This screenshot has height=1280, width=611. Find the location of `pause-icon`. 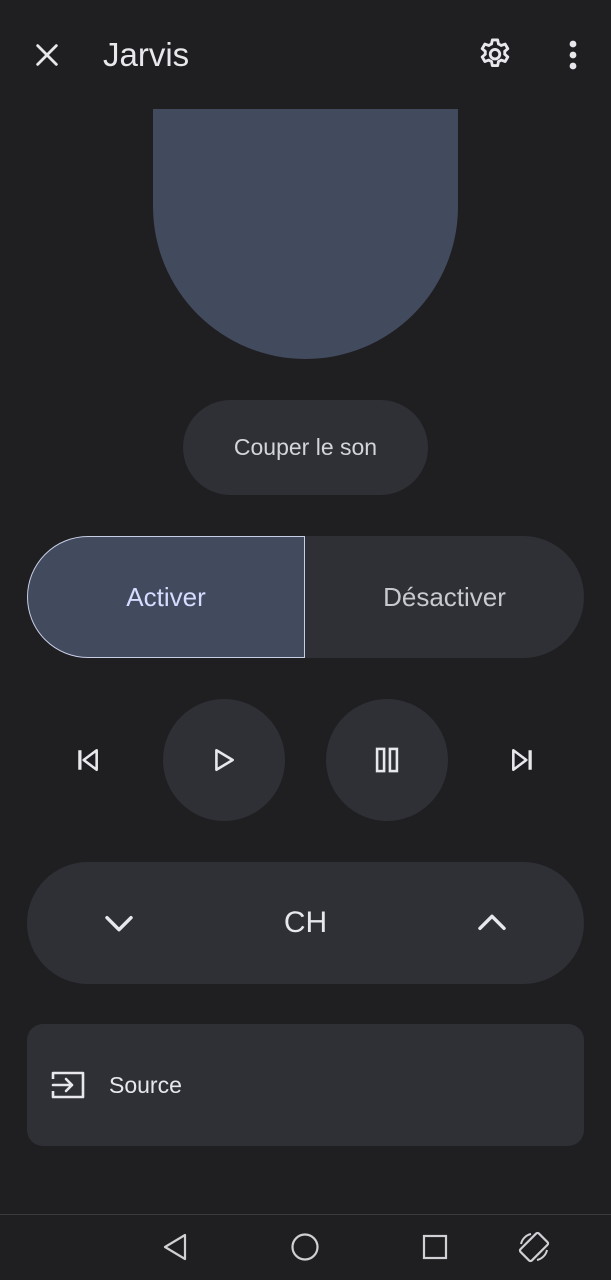

pause-icon is located at coordinates (387, 760).